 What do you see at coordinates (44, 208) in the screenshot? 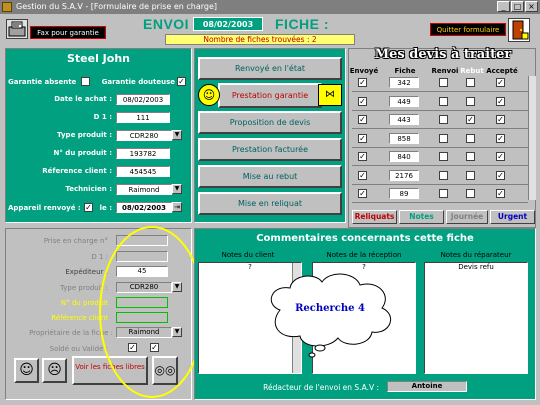
I see `appareil-renvoye-label: Appareil renvoyé :` at bounding box center [44, 208].